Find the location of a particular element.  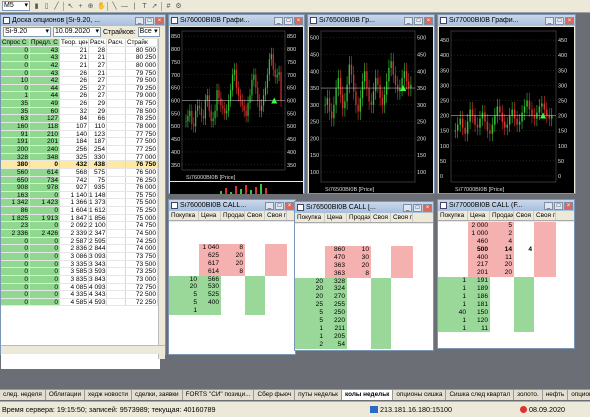

bid-row: 1 is located at coordinates (232, 311).